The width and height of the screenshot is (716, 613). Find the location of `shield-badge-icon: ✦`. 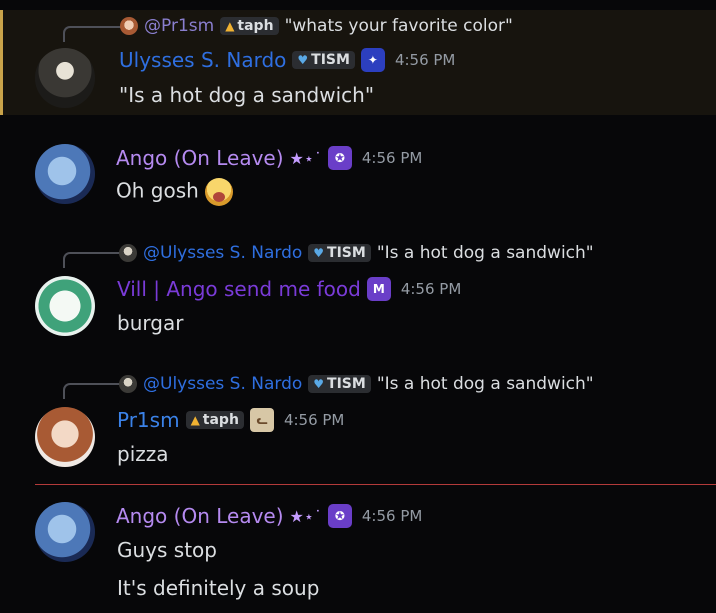

shield-badge-icon: ✦ is located at coordinates (372, 60).